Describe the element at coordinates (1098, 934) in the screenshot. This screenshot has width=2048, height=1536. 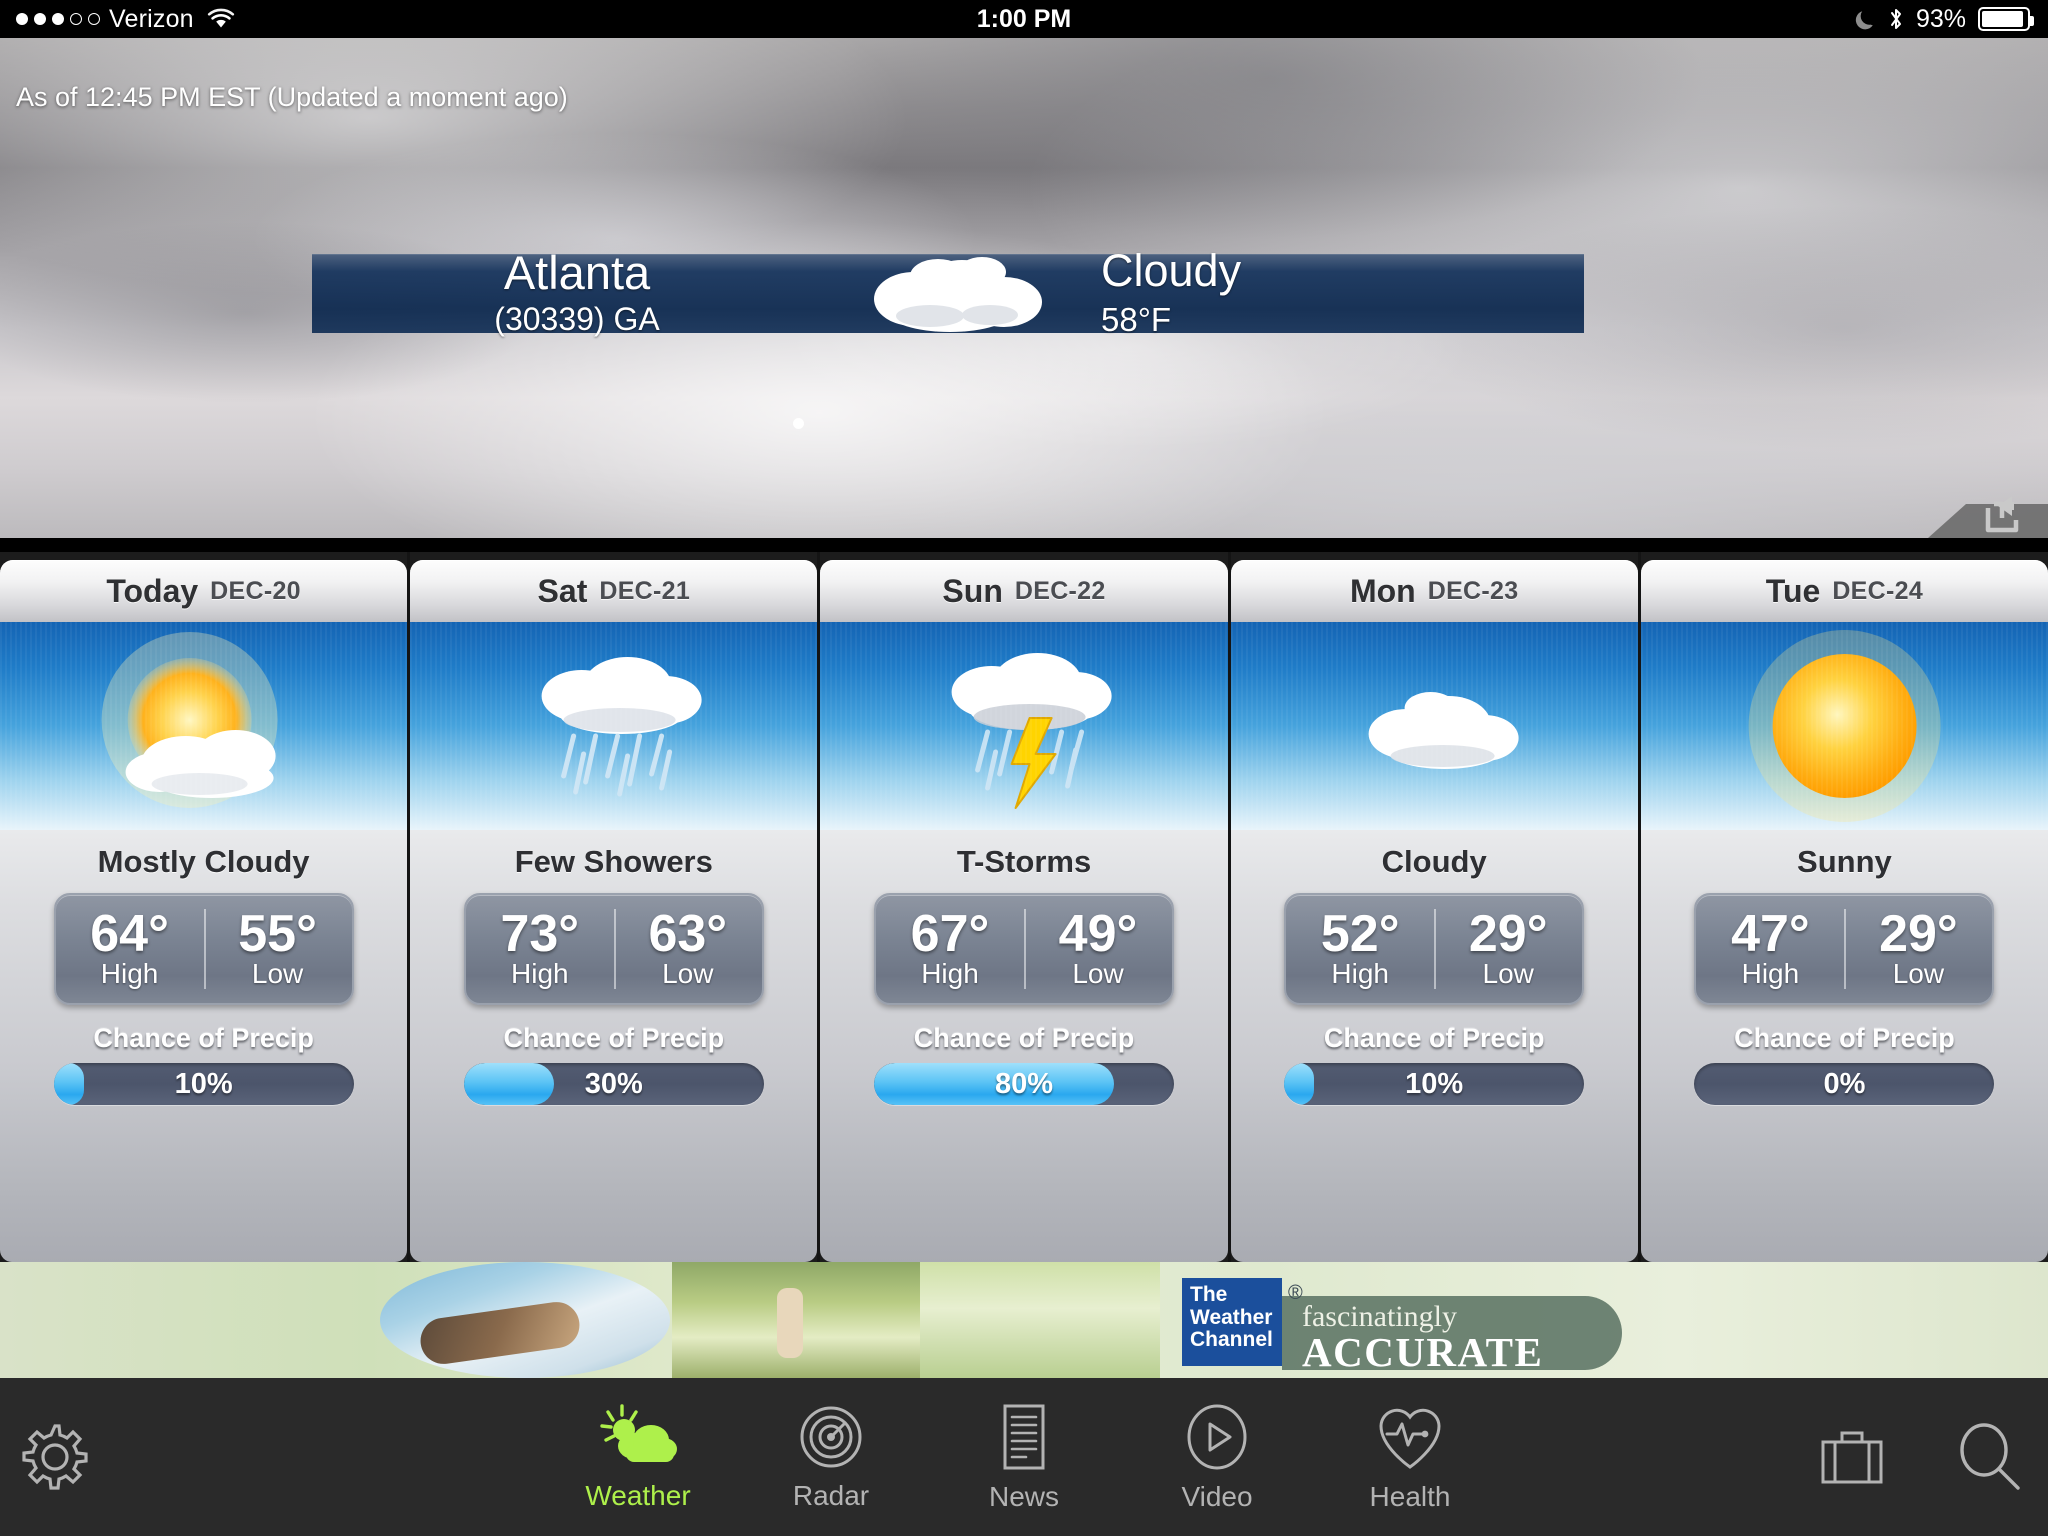
I see `low-temp-value: 49°` at that location.